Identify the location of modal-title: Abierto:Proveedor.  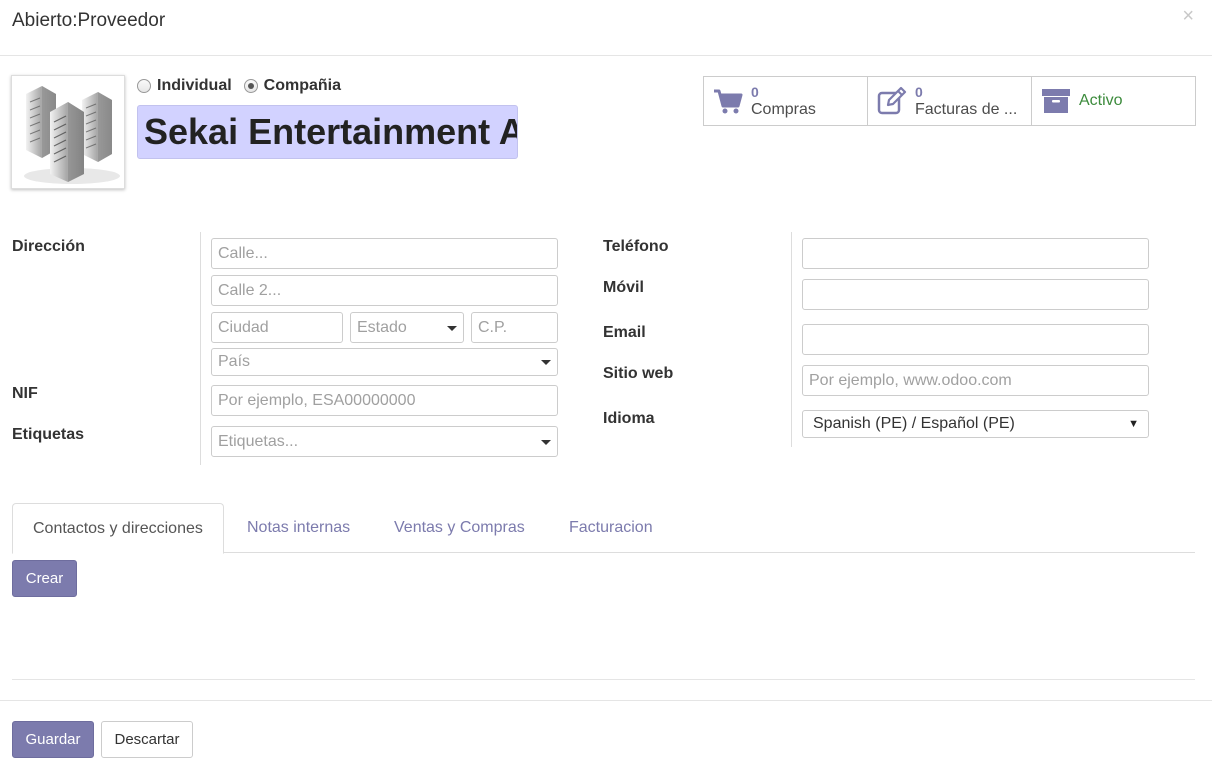
(89, 20).